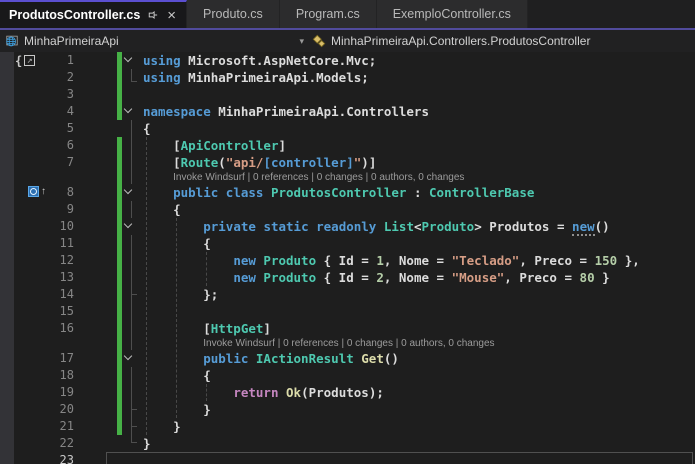 The height and width of the screenshot is (464, 695). I want to click on code-token: }, so click(162, 426).